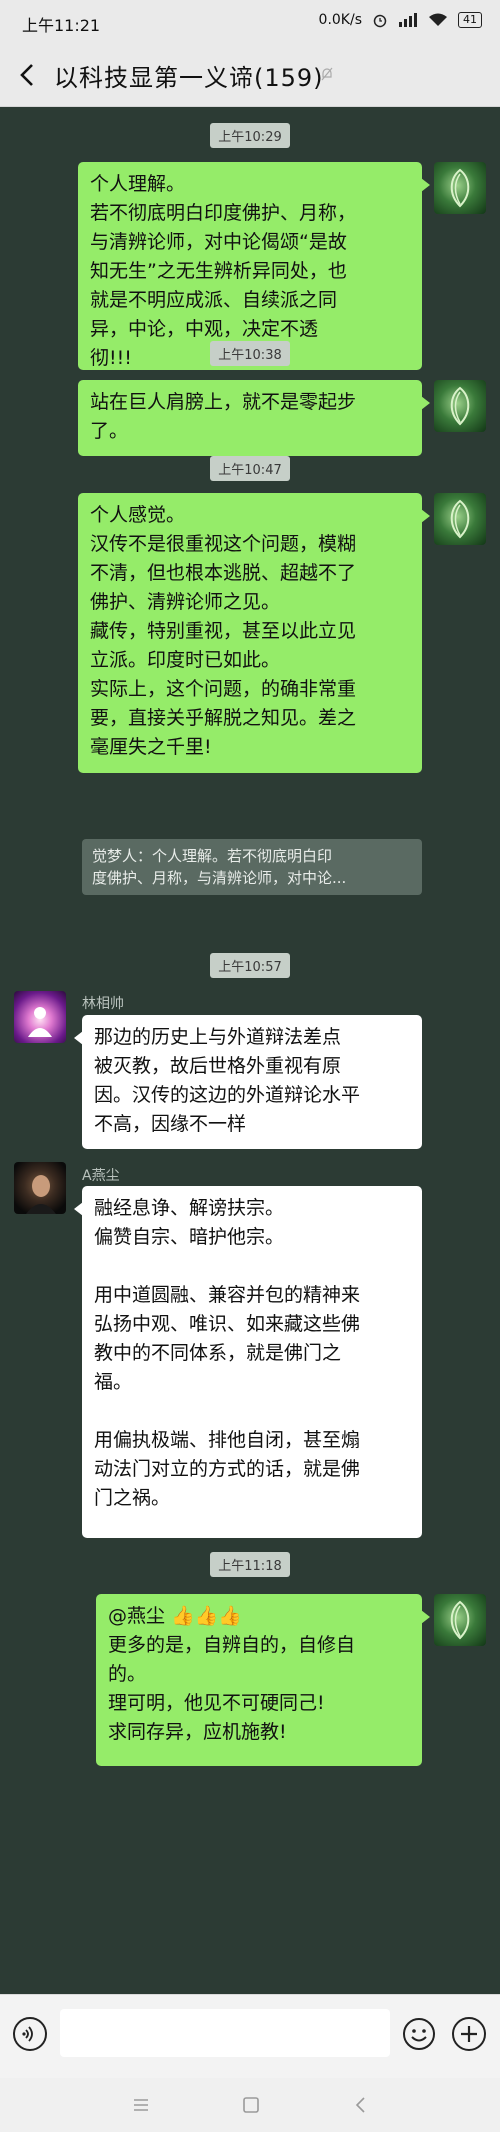  What do you see at coordinates (340, 20) in the screenshot?
I see `net-speed: 0.0K/s` at bounding box center [340, 20].